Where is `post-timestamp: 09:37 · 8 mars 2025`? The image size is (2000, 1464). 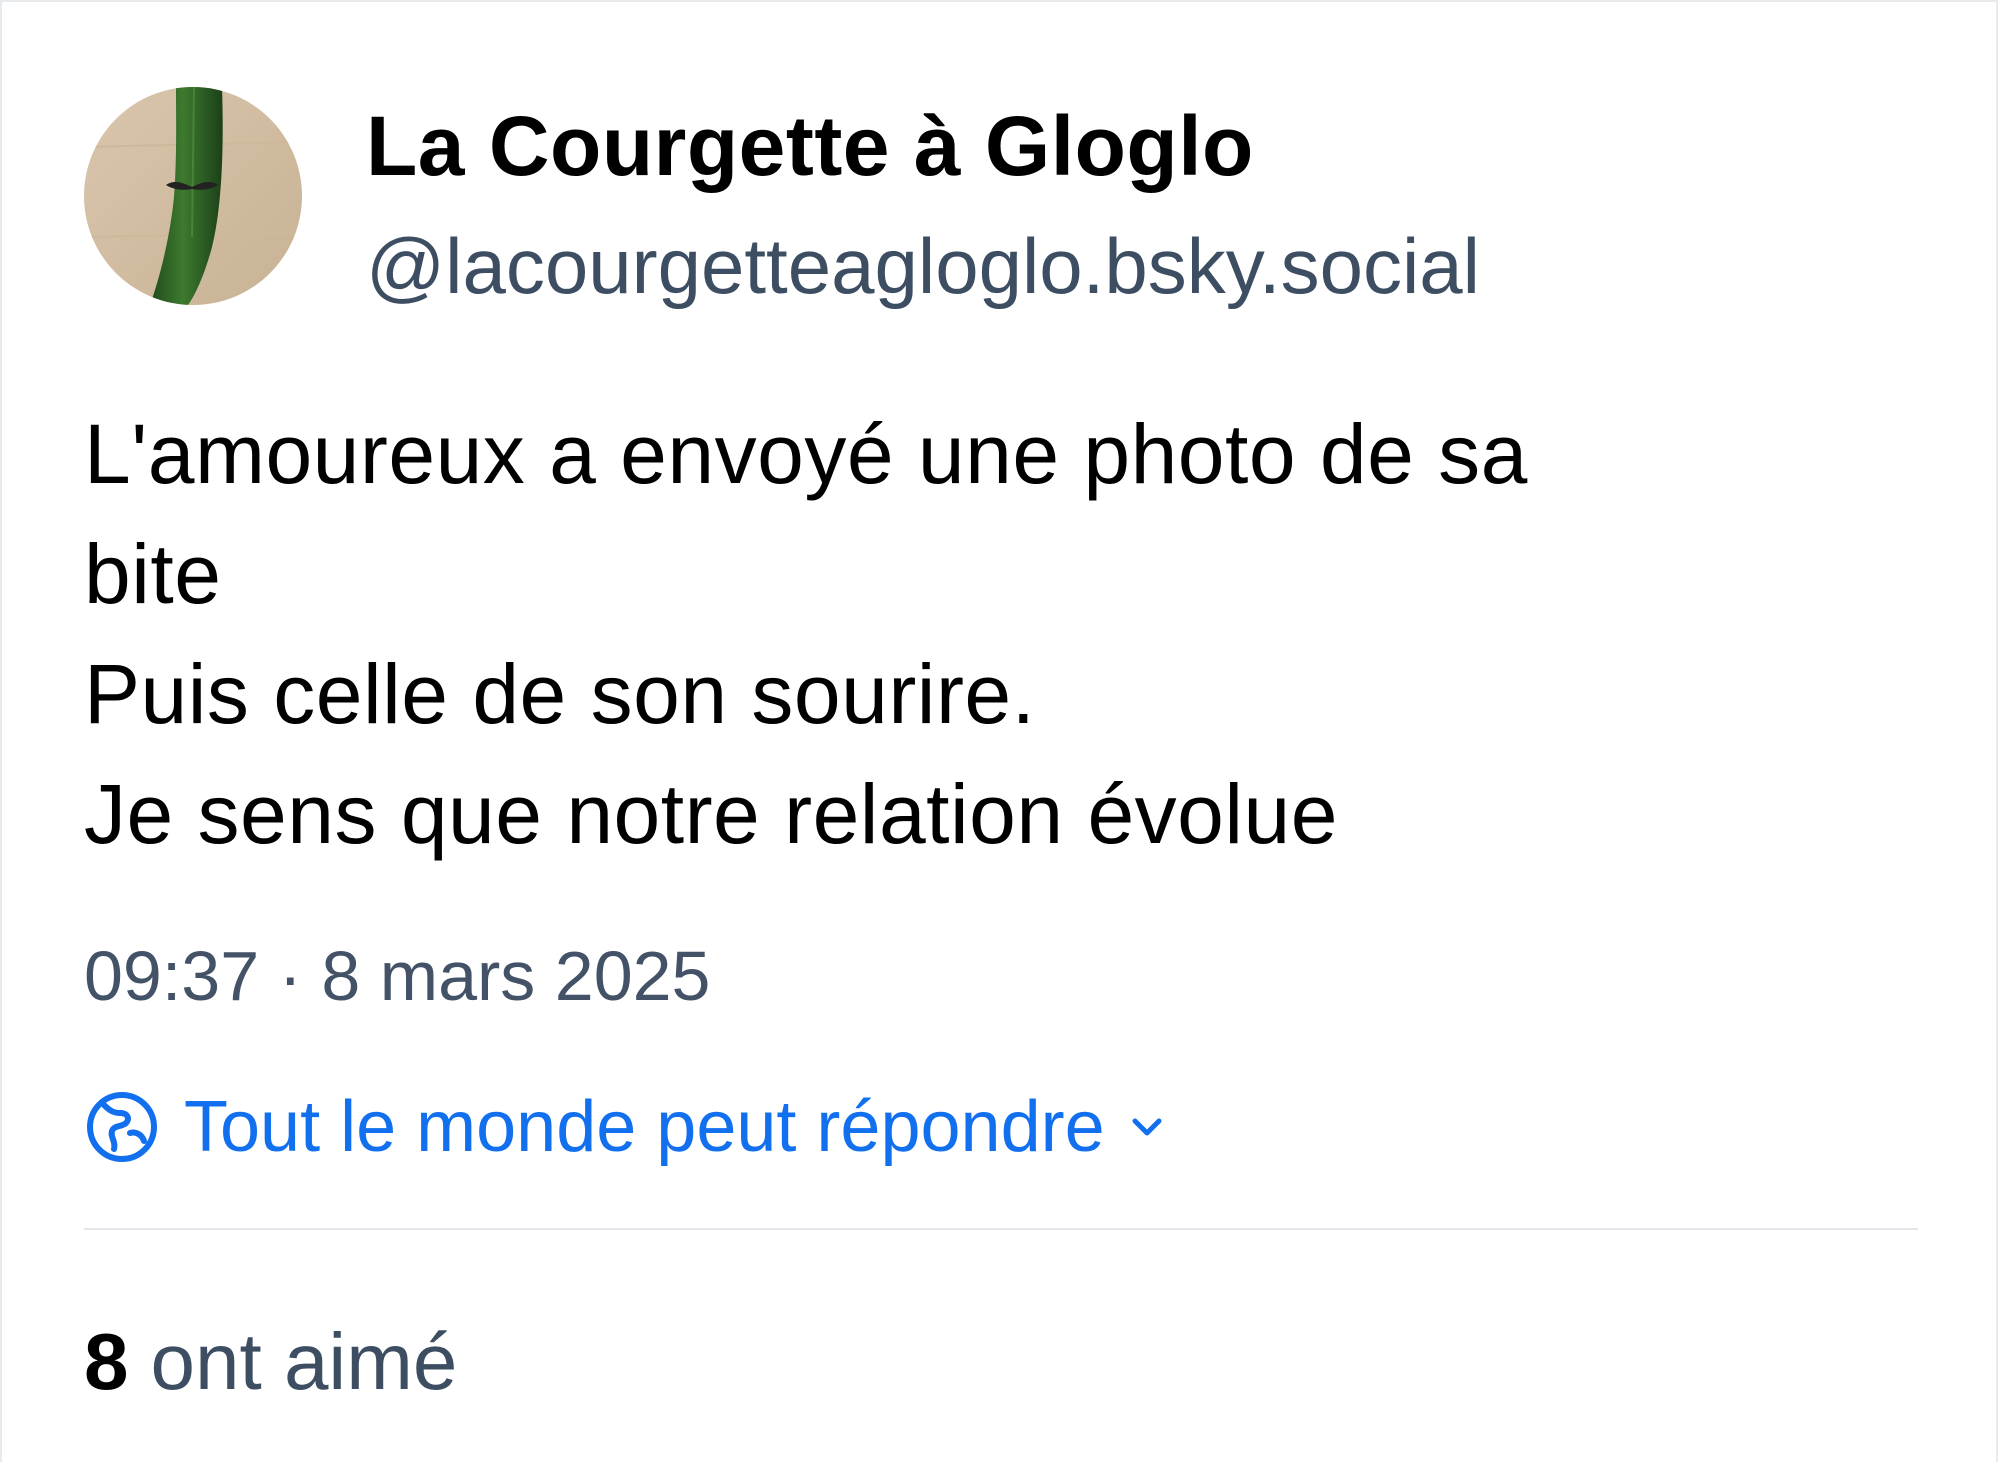 post-timestamp: 09:37 · 8 mars 2025 is located at coordinates (397, 976).